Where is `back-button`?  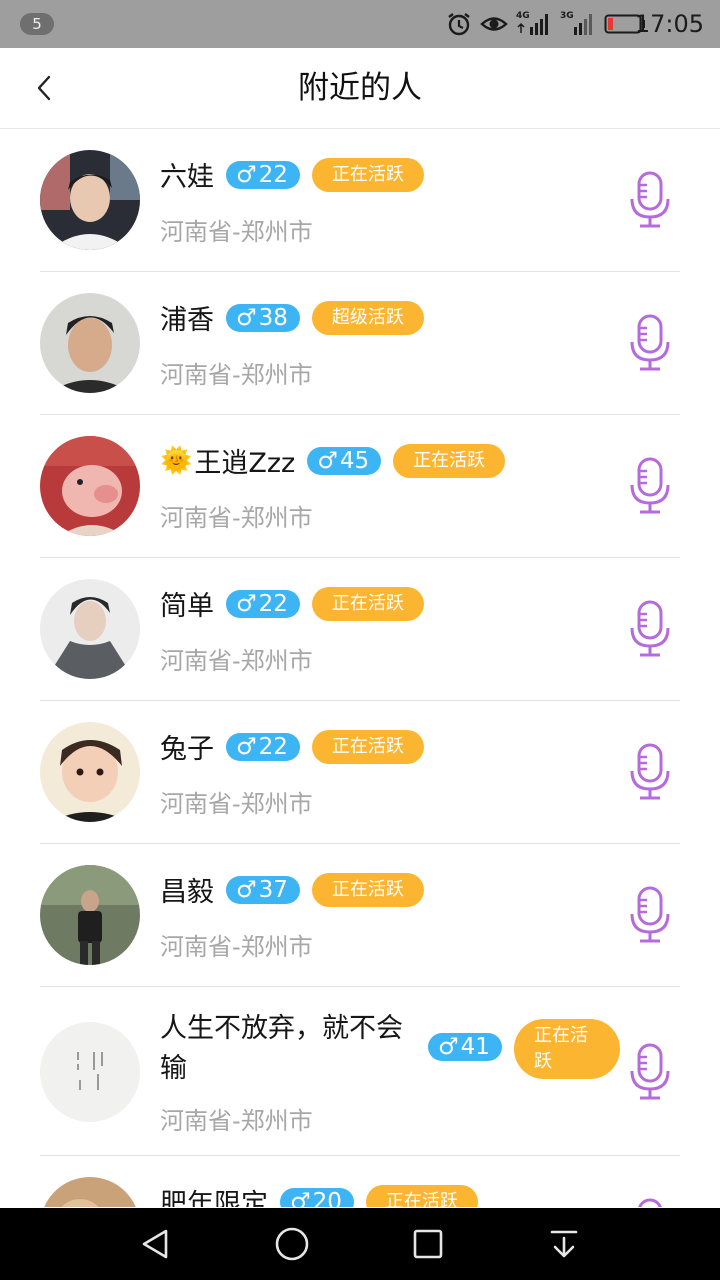
back-button is located at coordinates (44, 88).